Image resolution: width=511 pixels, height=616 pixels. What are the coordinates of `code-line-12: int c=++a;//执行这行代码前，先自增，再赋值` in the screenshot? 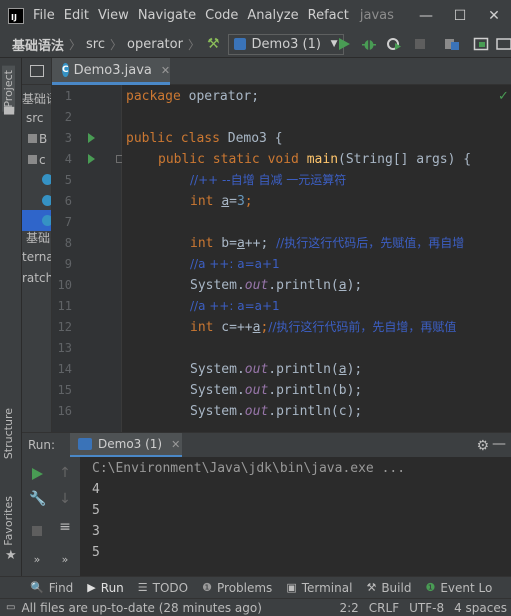 It's located at (323, 327).